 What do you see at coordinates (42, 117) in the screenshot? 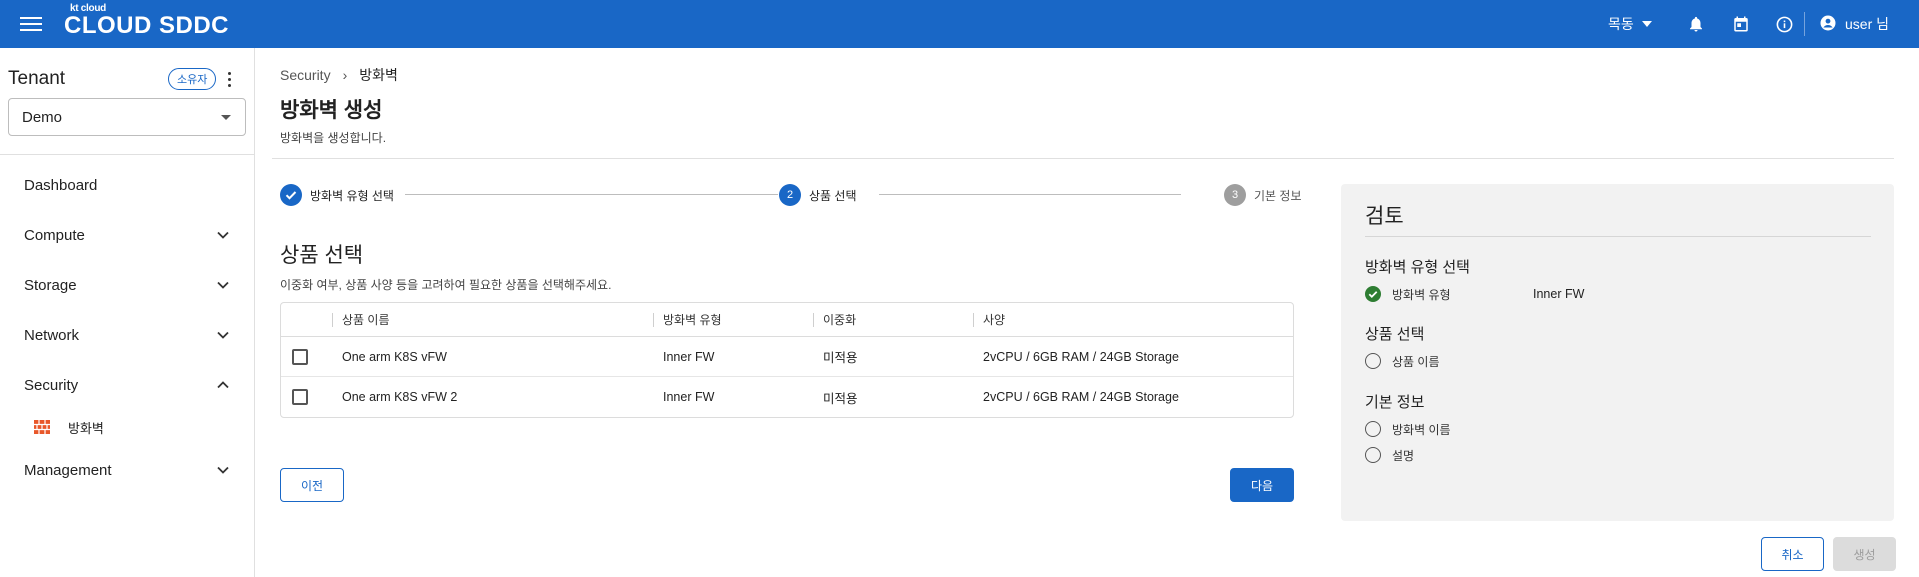
I see `tenant-select-value: Demo` at bounding box center [42, 117].